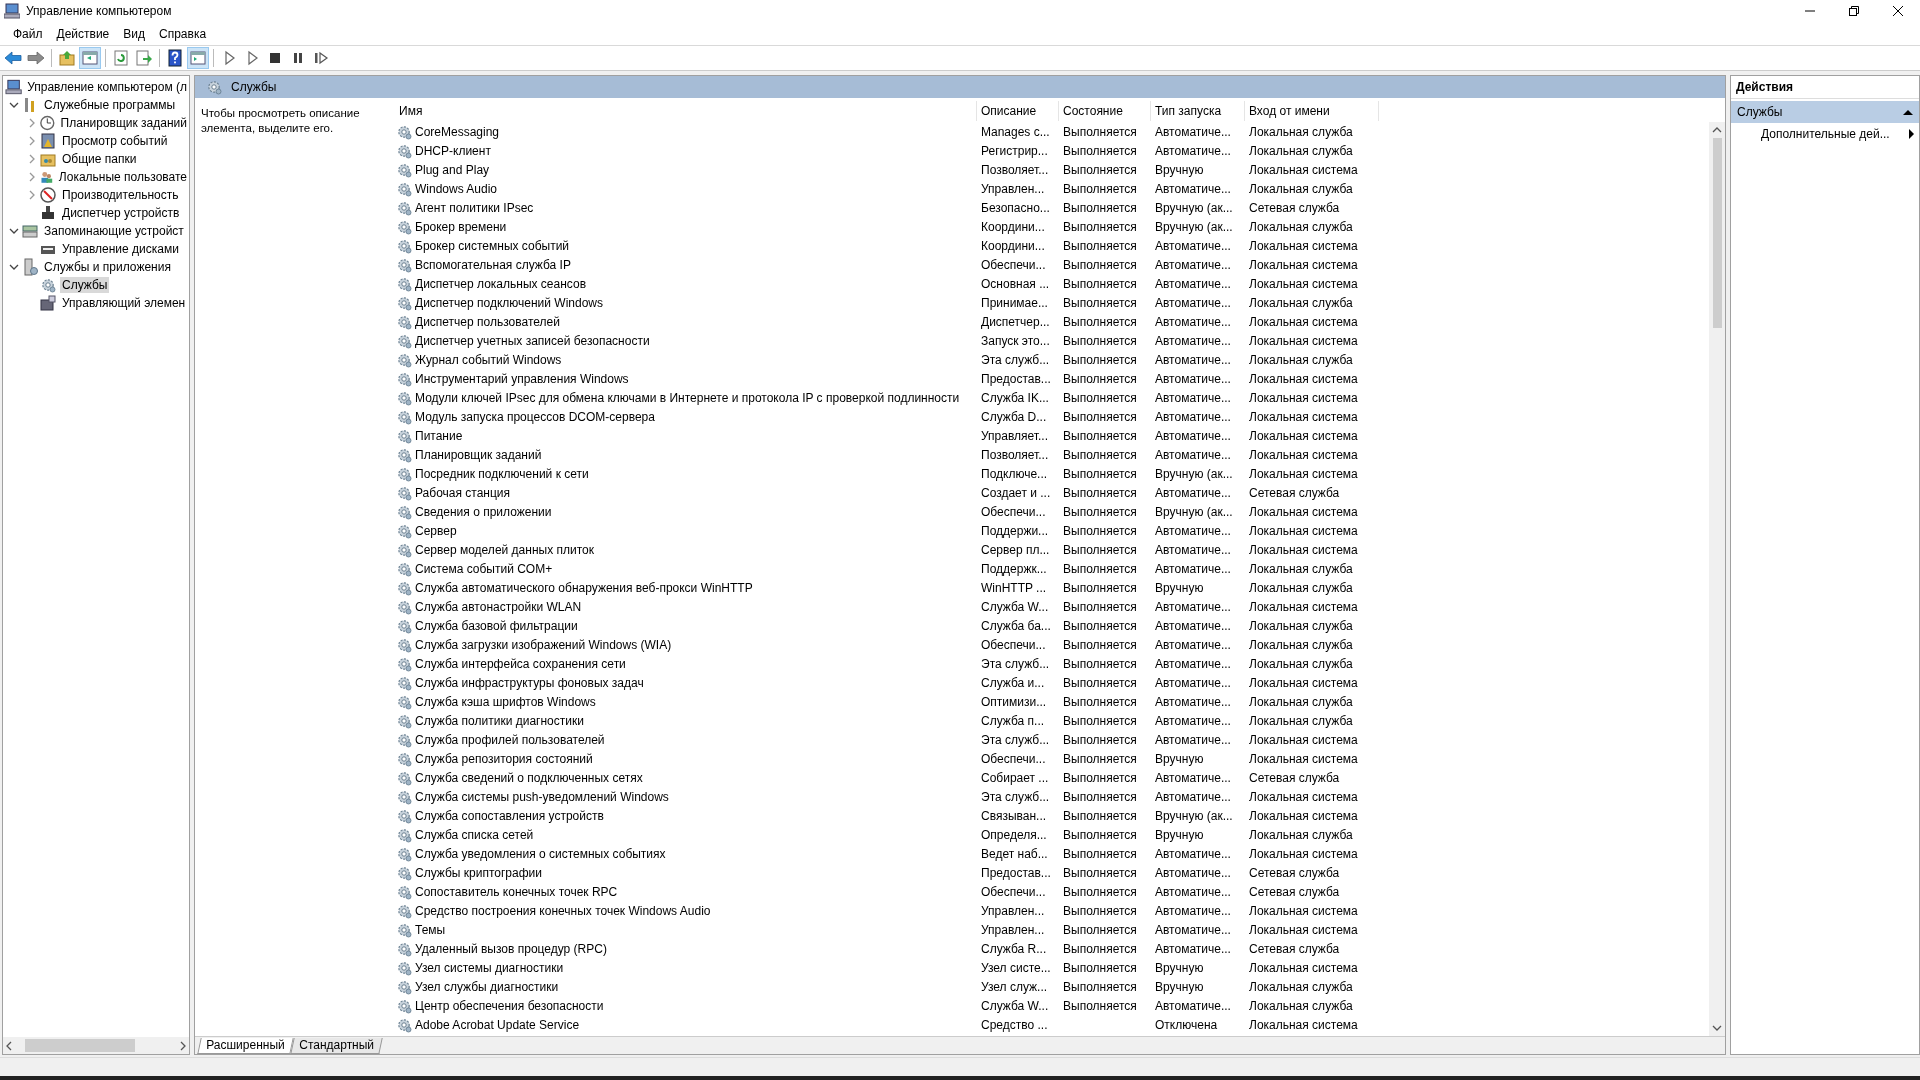 The height and width of the screenshot is (1080, 1920). What do you see at coordinates (496, 625) in the screenshot?
I see `service-name: Служба базовой фильтрации` at bounding box center [496, 625].